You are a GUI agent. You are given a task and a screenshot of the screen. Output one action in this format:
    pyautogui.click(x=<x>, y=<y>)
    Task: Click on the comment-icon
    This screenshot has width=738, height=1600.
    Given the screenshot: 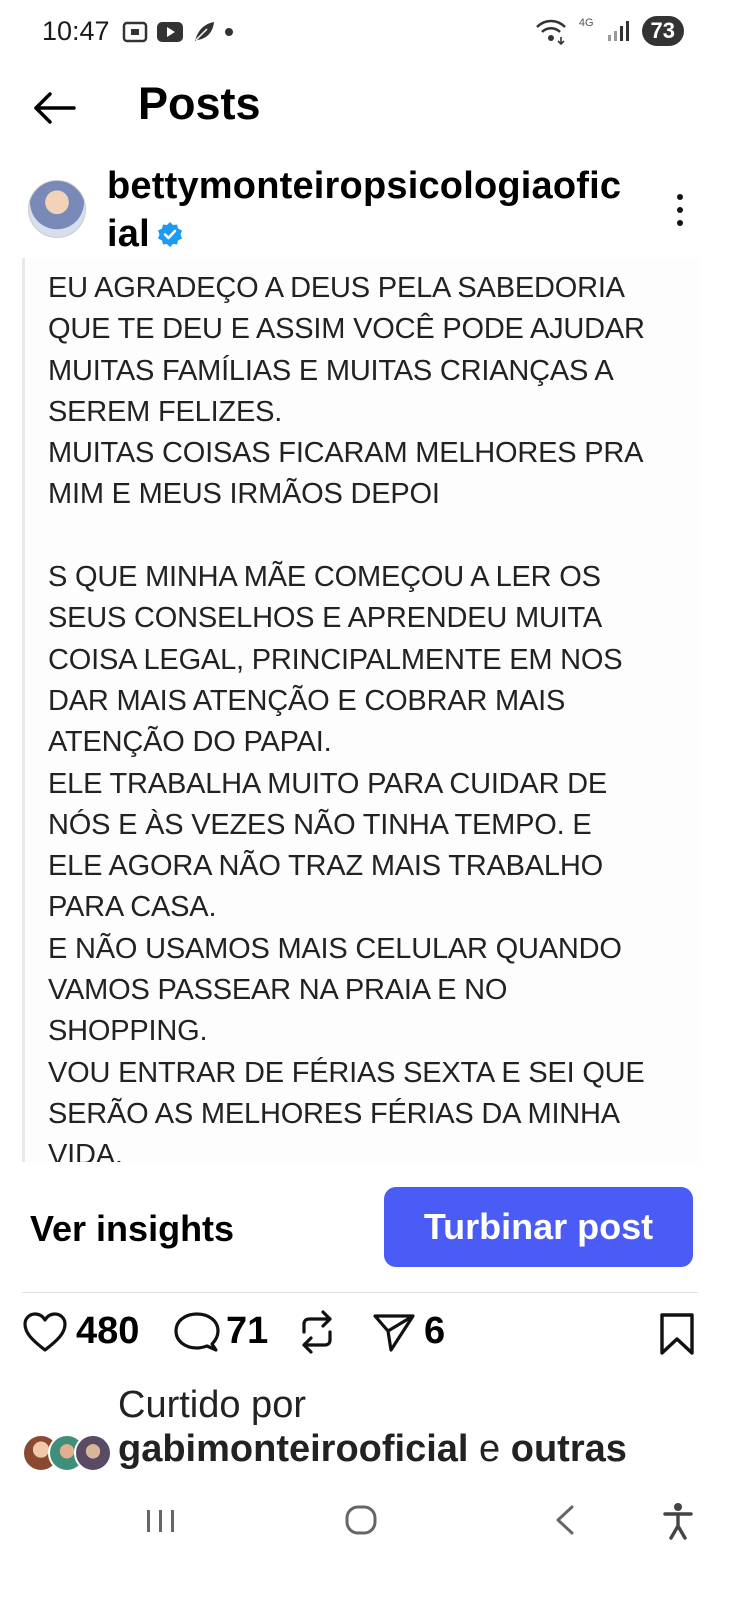 What is the action you would take?
    pyautogui.click(x=197, y=1332)
    